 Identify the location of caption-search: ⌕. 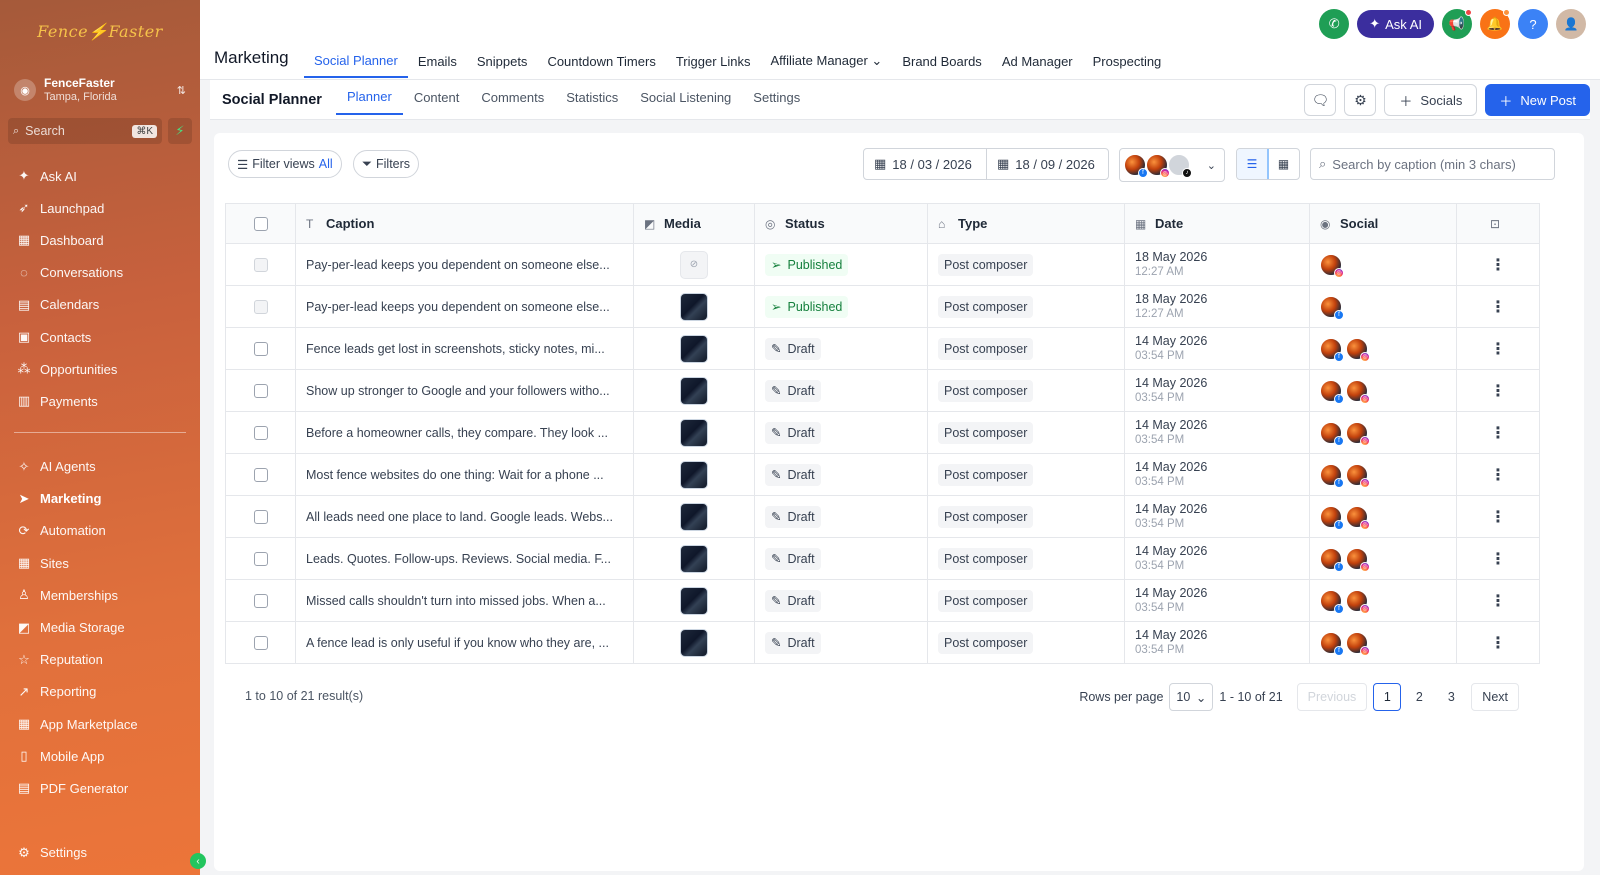
(1432, 164).